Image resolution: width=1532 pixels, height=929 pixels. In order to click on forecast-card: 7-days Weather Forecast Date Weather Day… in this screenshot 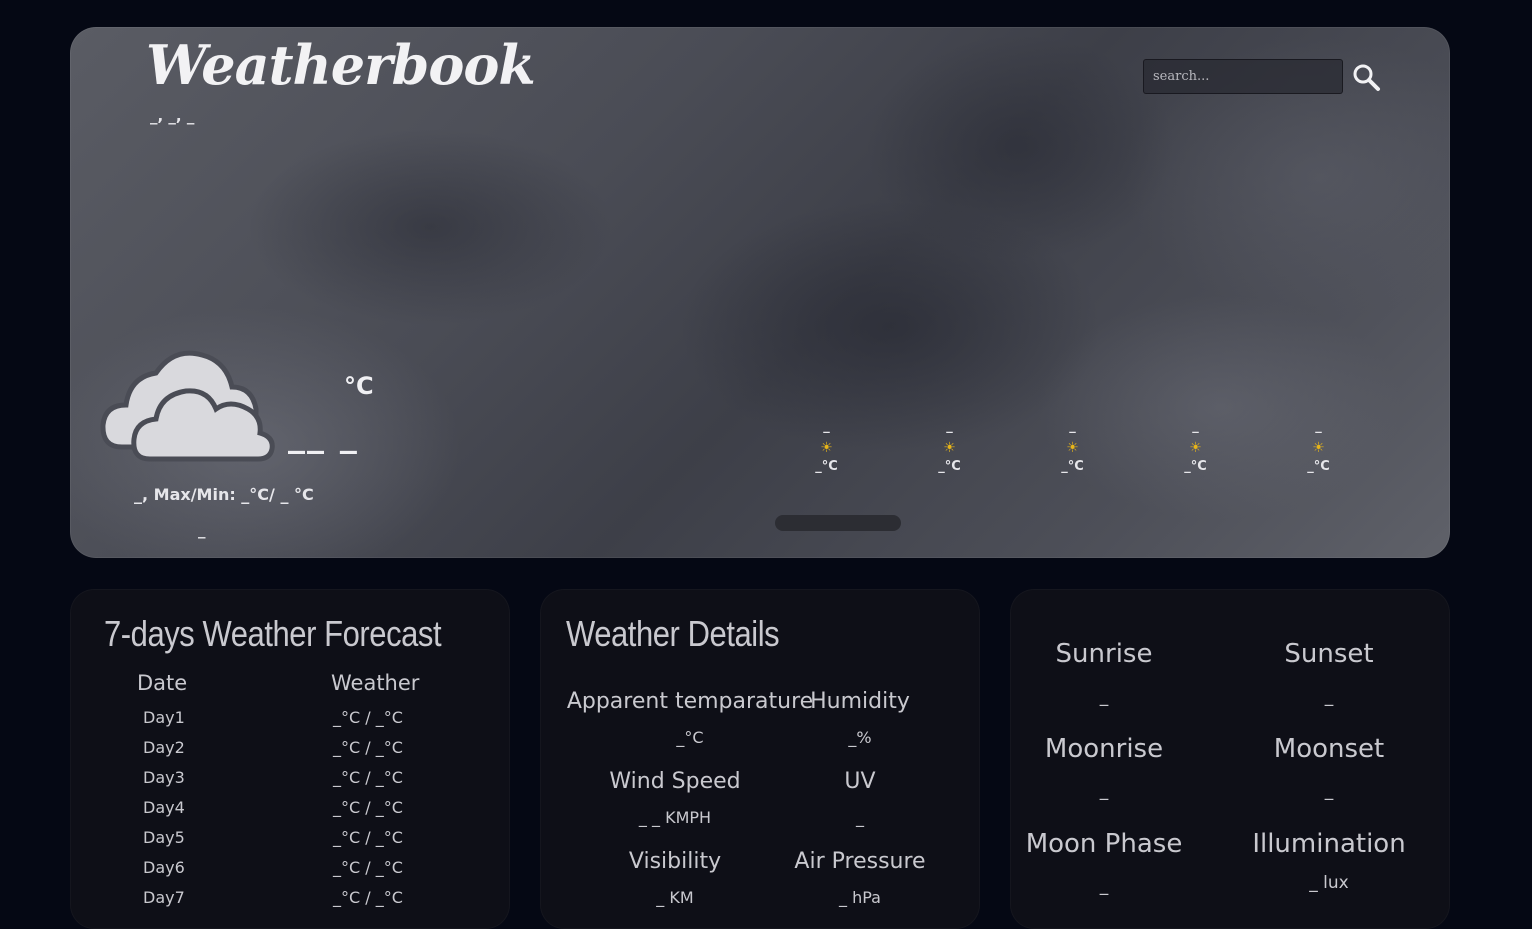, I will do `click(290, 759)`.